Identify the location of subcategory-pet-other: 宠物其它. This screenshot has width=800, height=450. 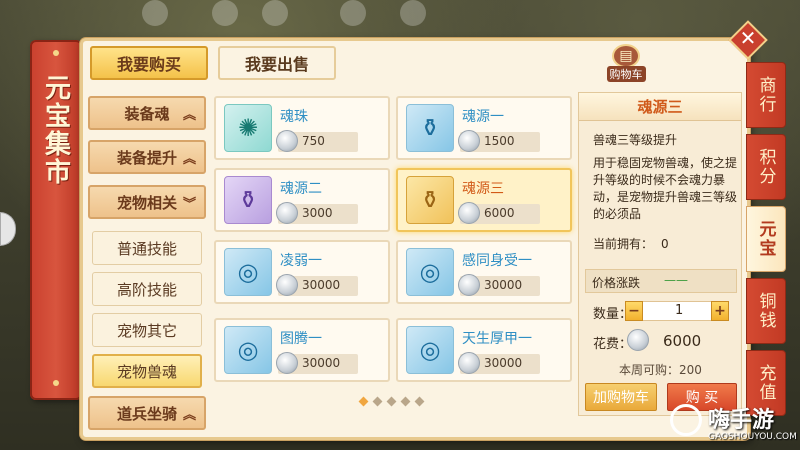
(147, 330).